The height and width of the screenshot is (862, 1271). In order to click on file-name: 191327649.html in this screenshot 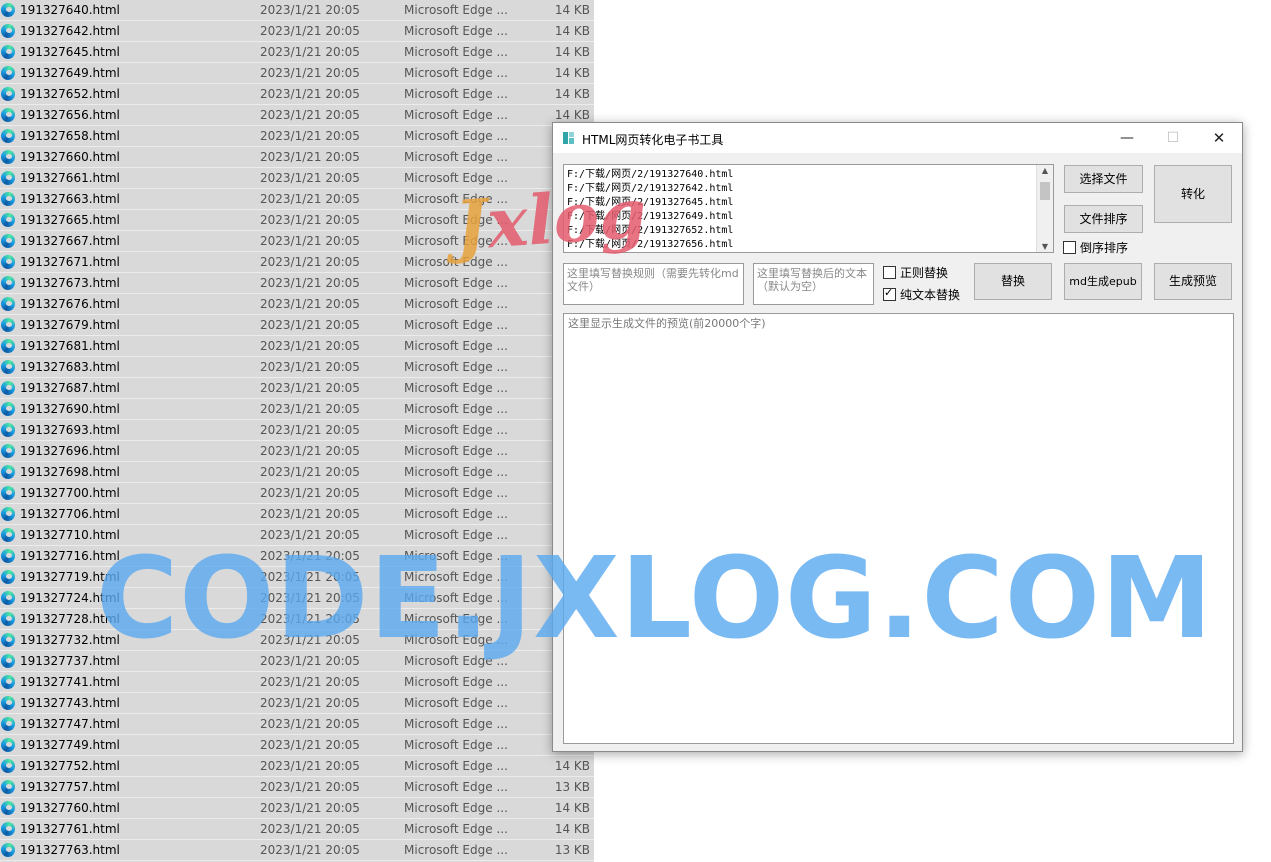, I will do `click(70, 73)`.